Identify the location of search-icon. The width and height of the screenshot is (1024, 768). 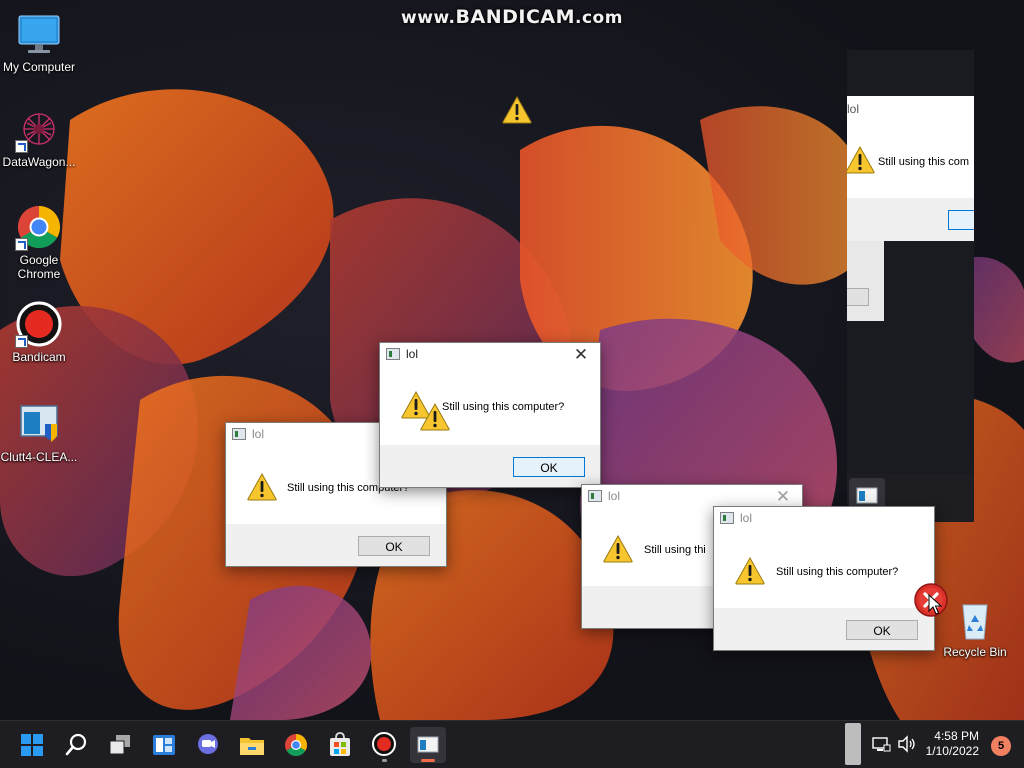
(76, 744).